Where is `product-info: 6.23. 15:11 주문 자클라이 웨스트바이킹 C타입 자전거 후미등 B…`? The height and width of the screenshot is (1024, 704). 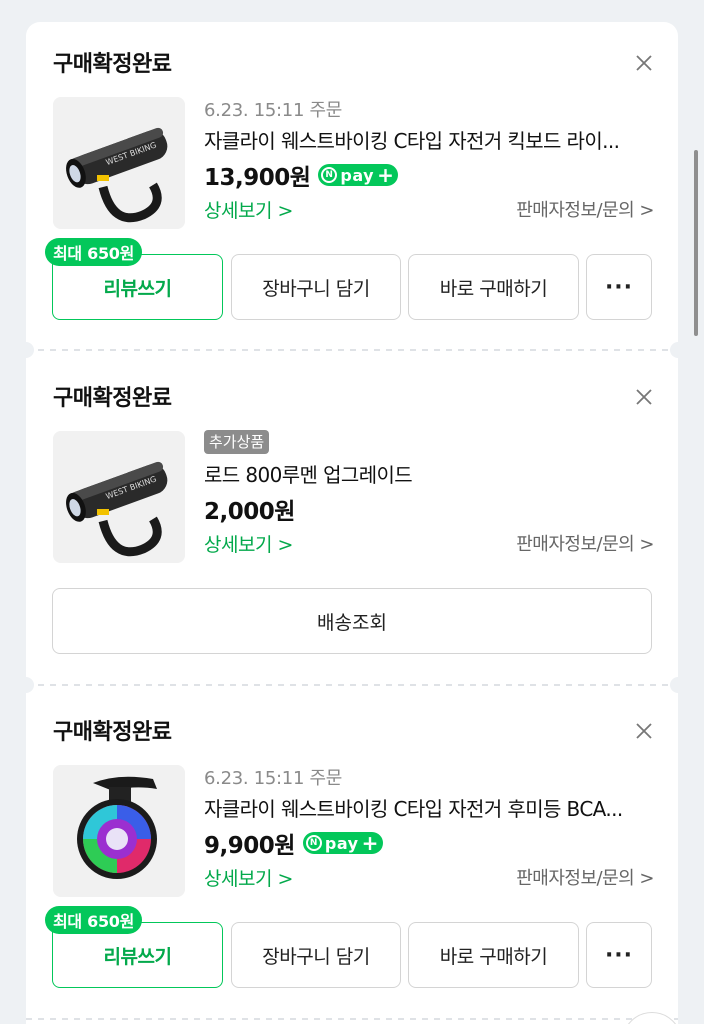
product-info: 6.23. 15:11 주문 자클라이 웨스트바이킹 C타입 자전거 후미등 B… is located at coordinates (429, 827).